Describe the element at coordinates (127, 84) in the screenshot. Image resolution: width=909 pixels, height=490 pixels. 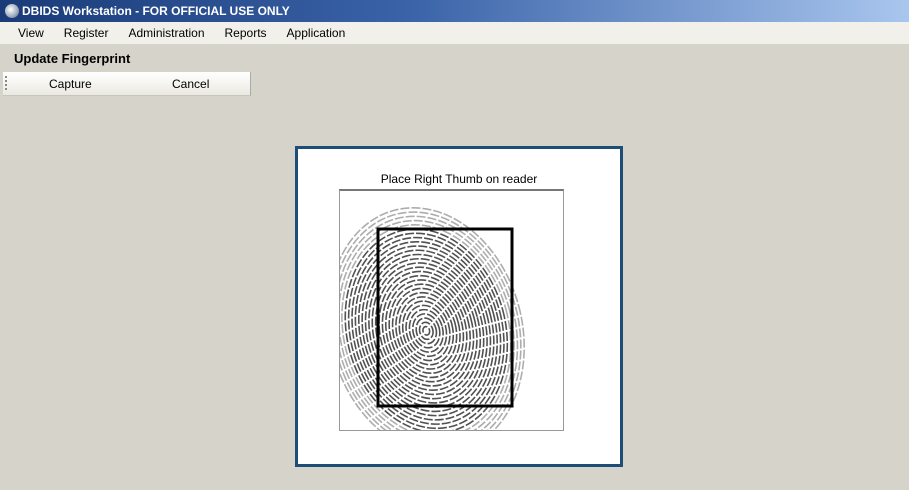
I see `toolbar: Capture Cancel` at that location.